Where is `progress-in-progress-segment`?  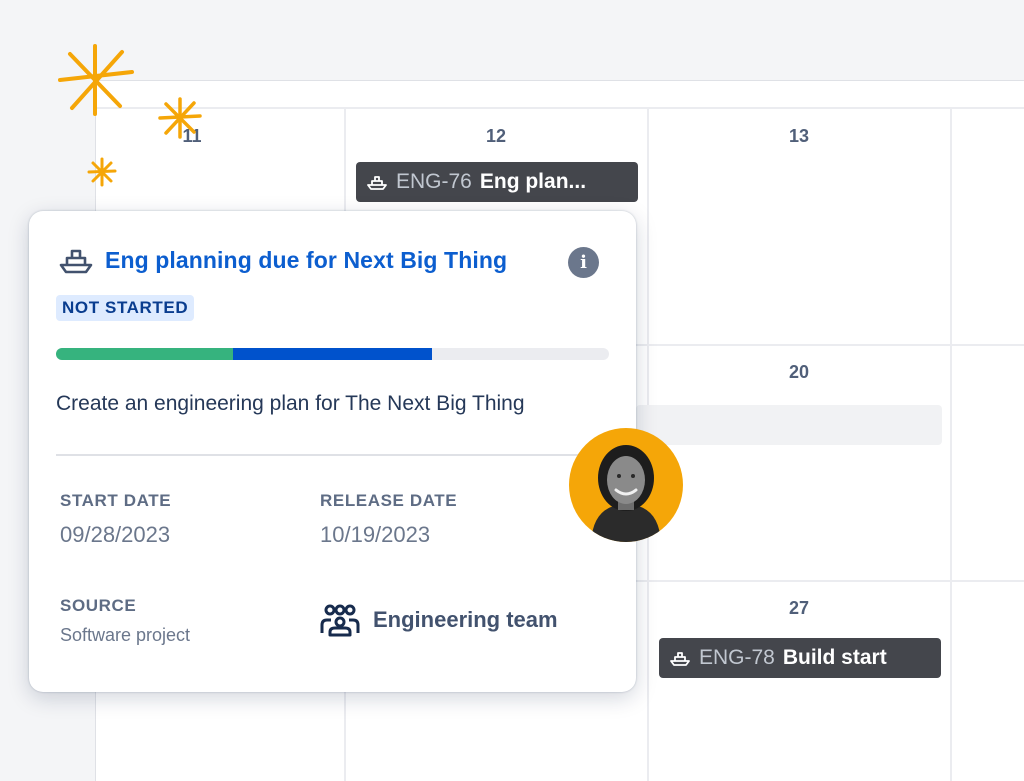
progress-in-progress-segment is located at coordinates (332, 354).